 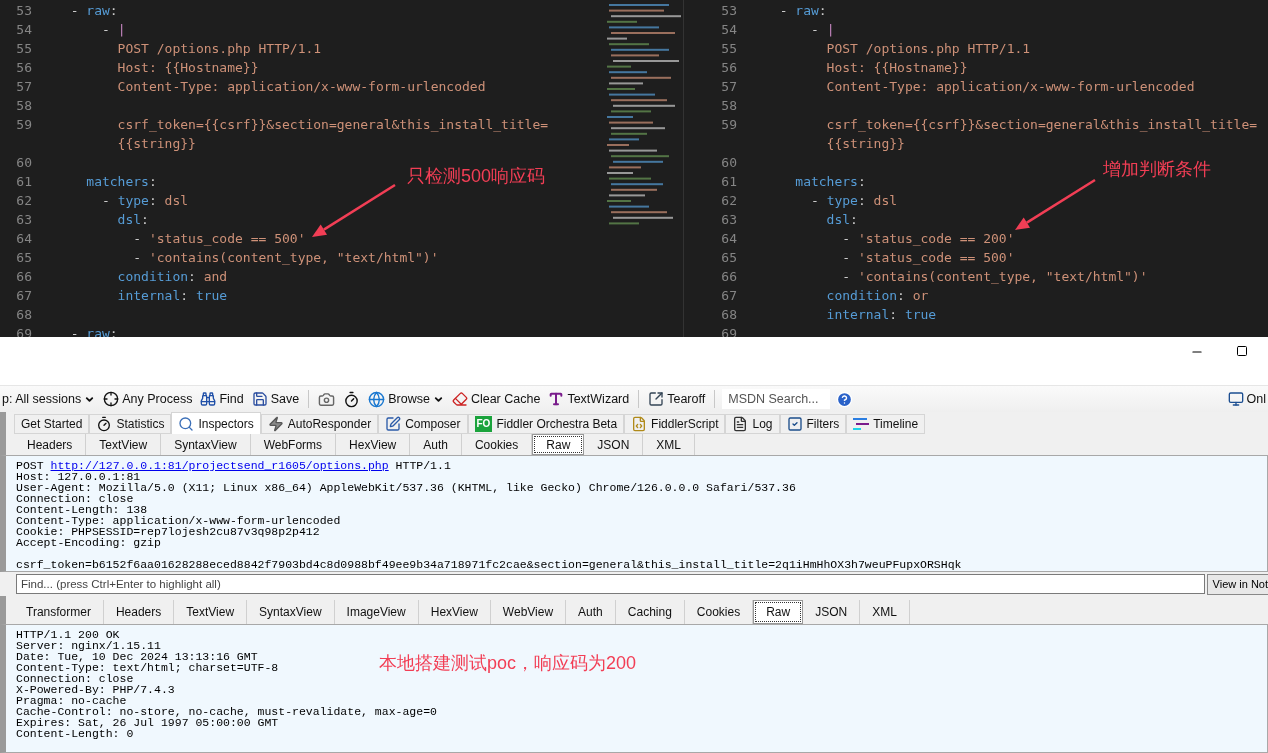 I want to click on header-line: Cache-Control: no-store, no-cache, must-revalidate, max-age=0, so click(x=226, y=711).